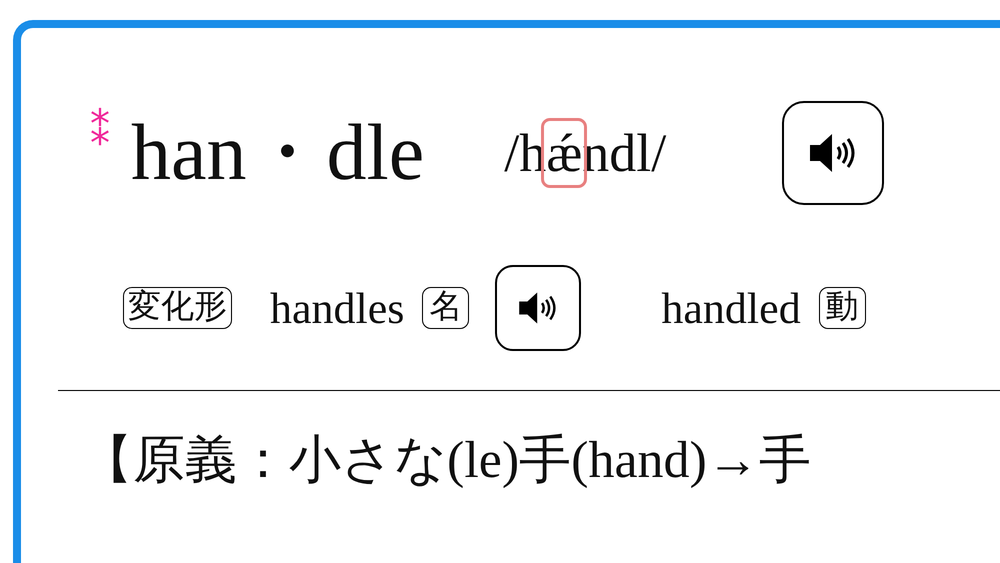 The image size is (1000, 563). I want to click on importance-mark: ⁑, so click(100, 131).